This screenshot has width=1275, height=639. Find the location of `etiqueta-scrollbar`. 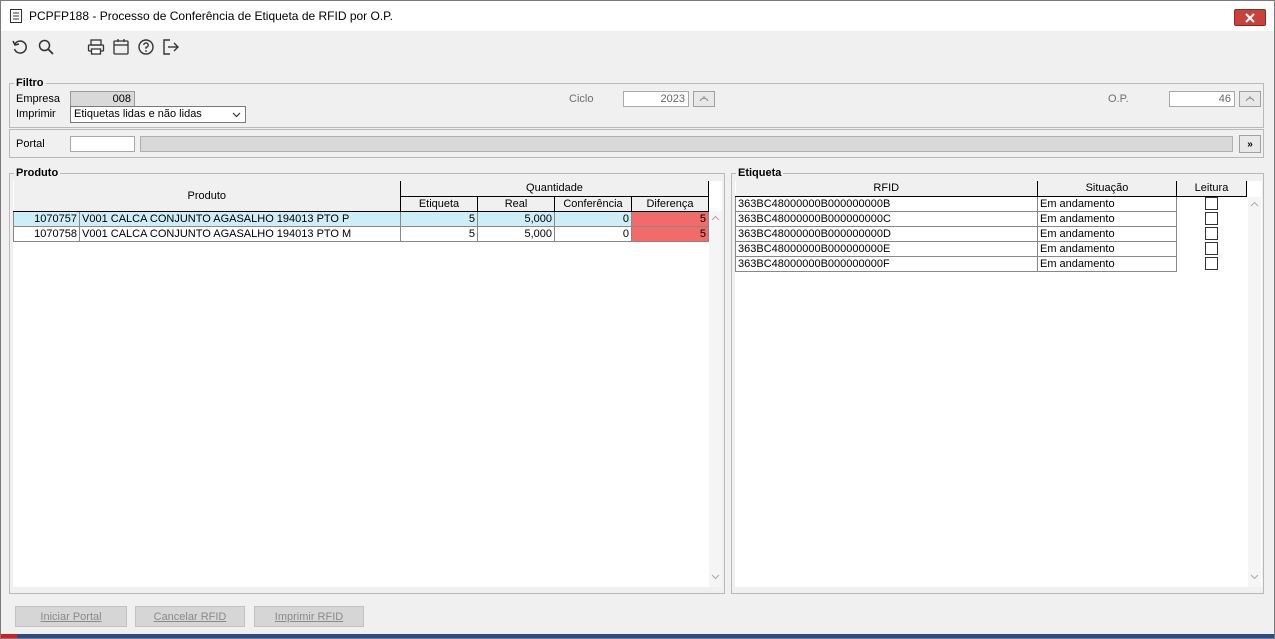

etiqueta-scrollbar is located at coordinates (1254, 392).